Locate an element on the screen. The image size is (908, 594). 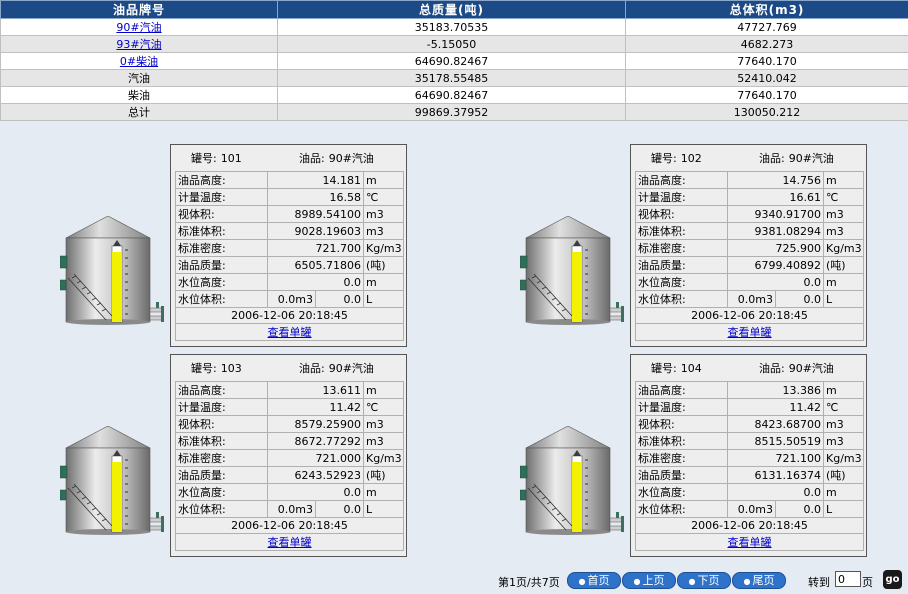
go-button: go is located at coordinates (892, 579).